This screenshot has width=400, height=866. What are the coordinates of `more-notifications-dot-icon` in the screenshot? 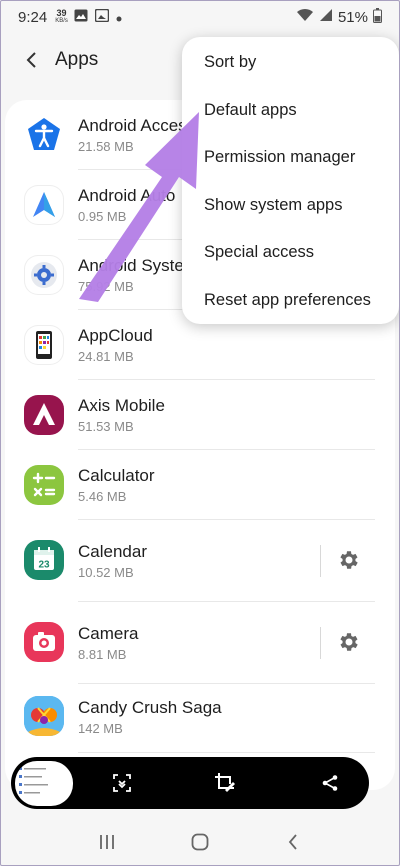 It's located at (119, 17).